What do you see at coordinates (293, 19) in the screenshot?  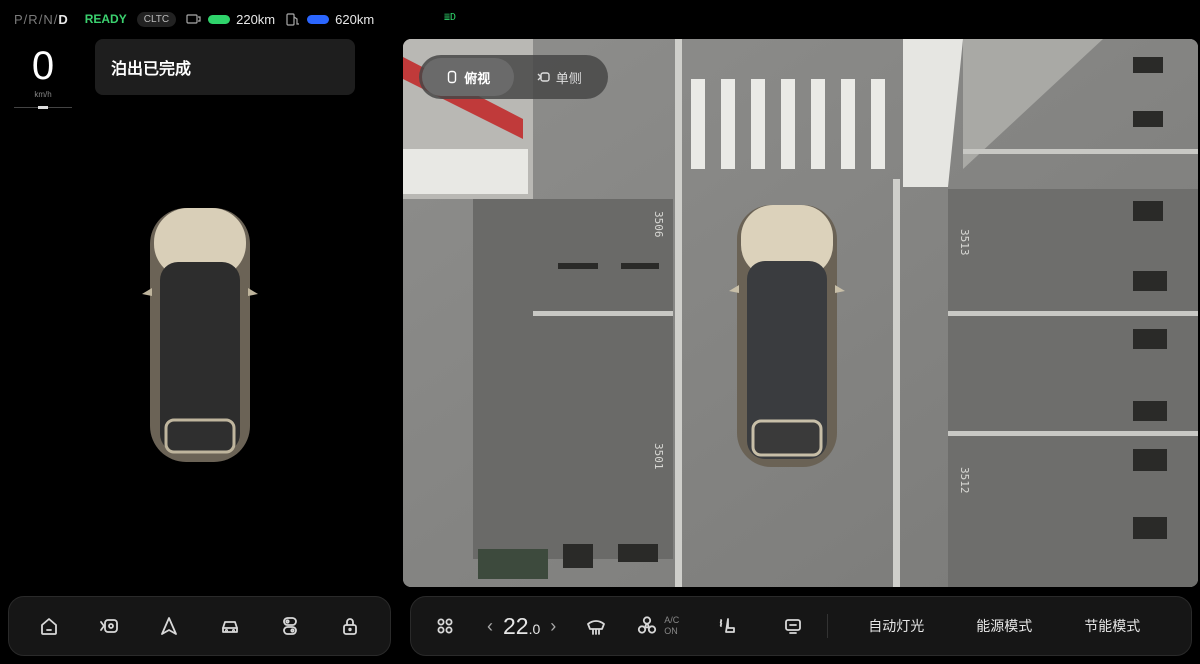 I see `fuel-pump-icon` at bounding box center [293, 19].